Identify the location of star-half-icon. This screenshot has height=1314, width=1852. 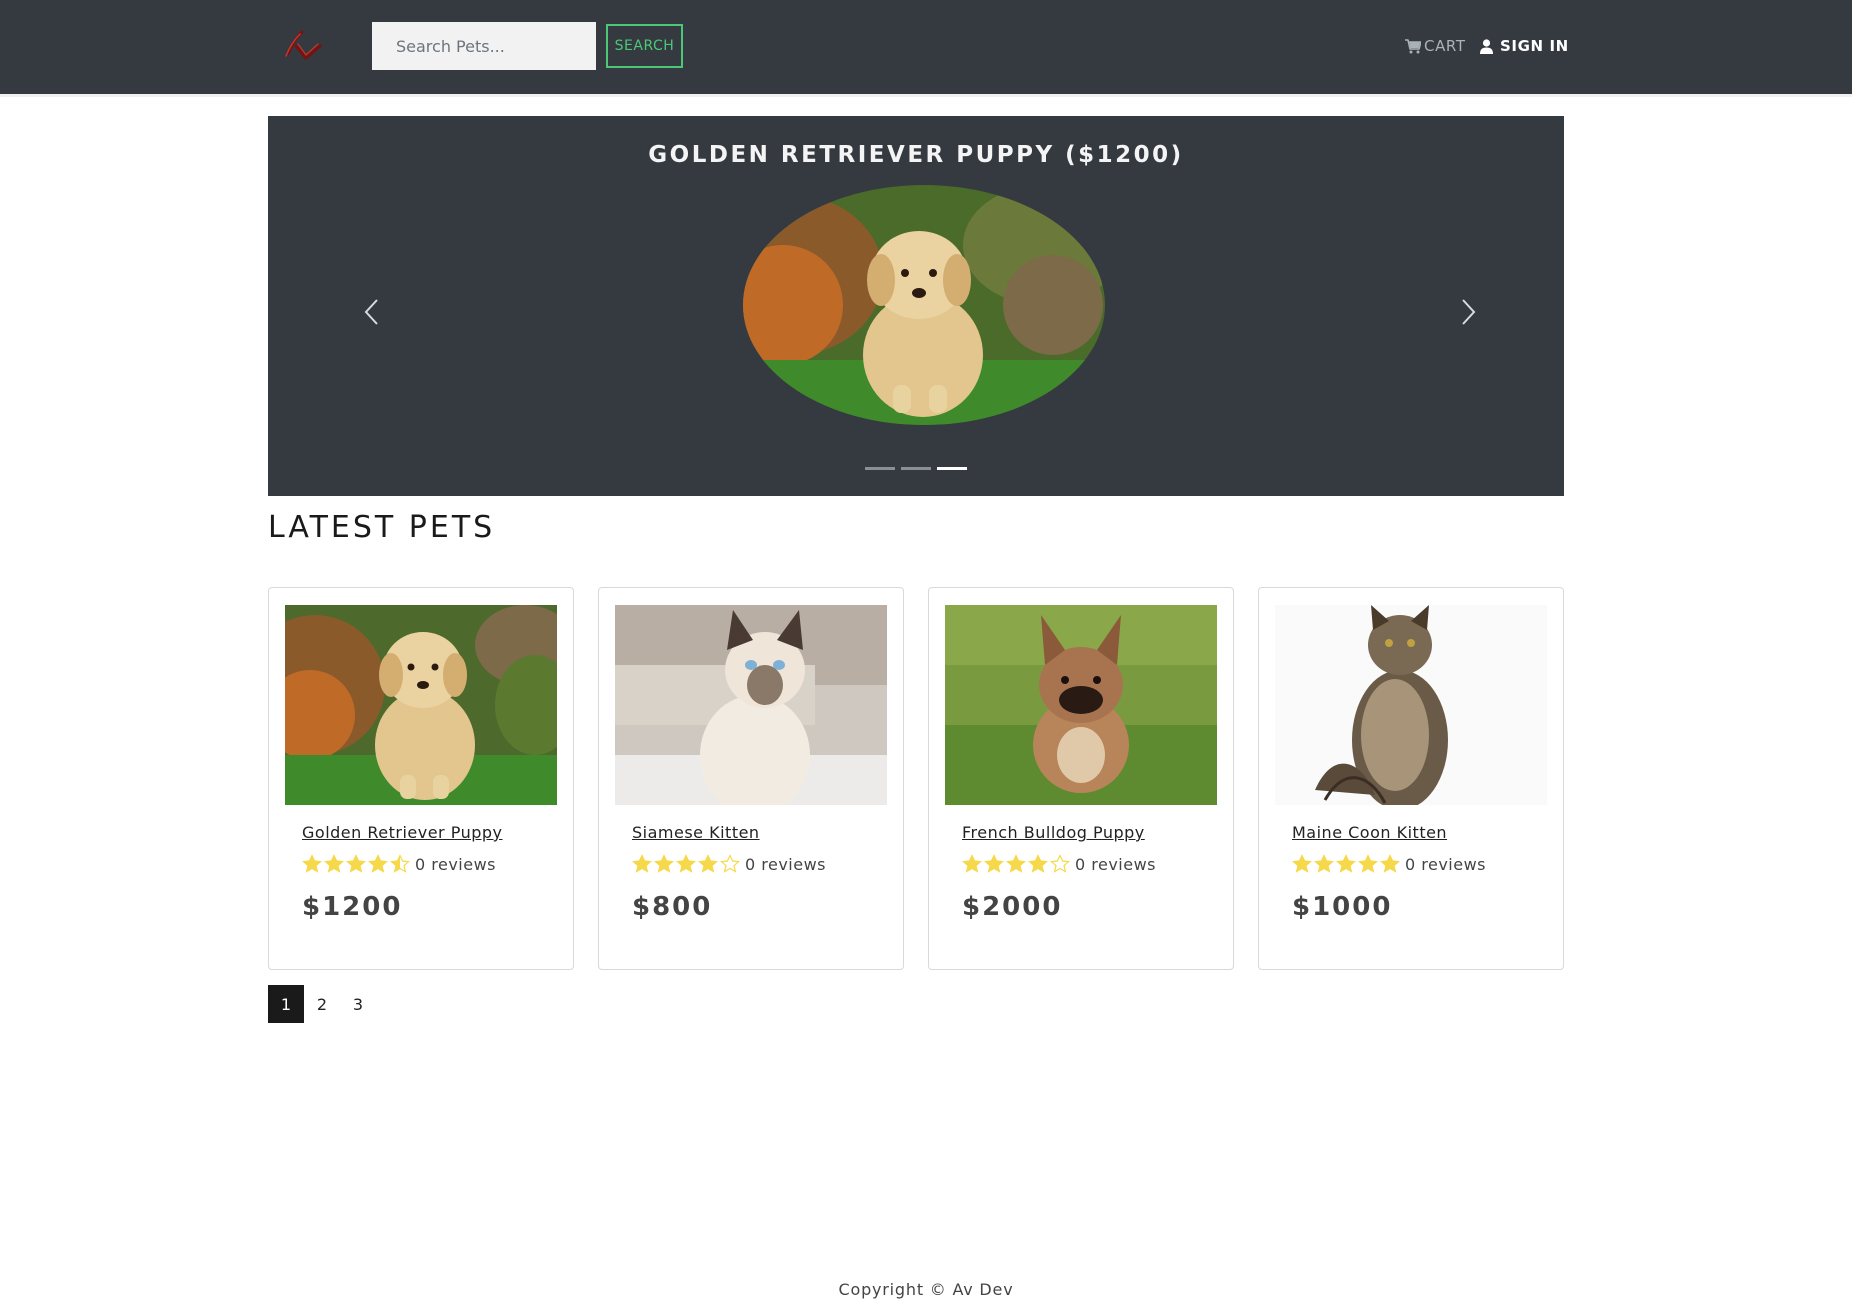
(400, 863).